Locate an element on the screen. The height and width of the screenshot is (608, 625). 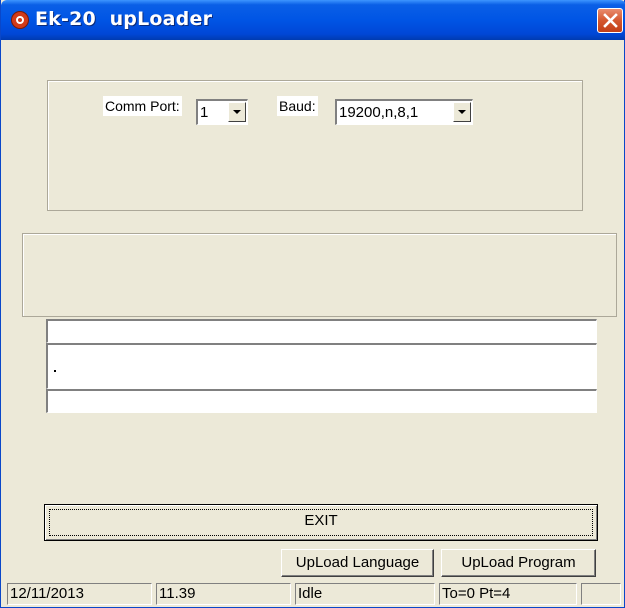
baud-select: 19200,n,8,1 is located at coordinates (404, 112).